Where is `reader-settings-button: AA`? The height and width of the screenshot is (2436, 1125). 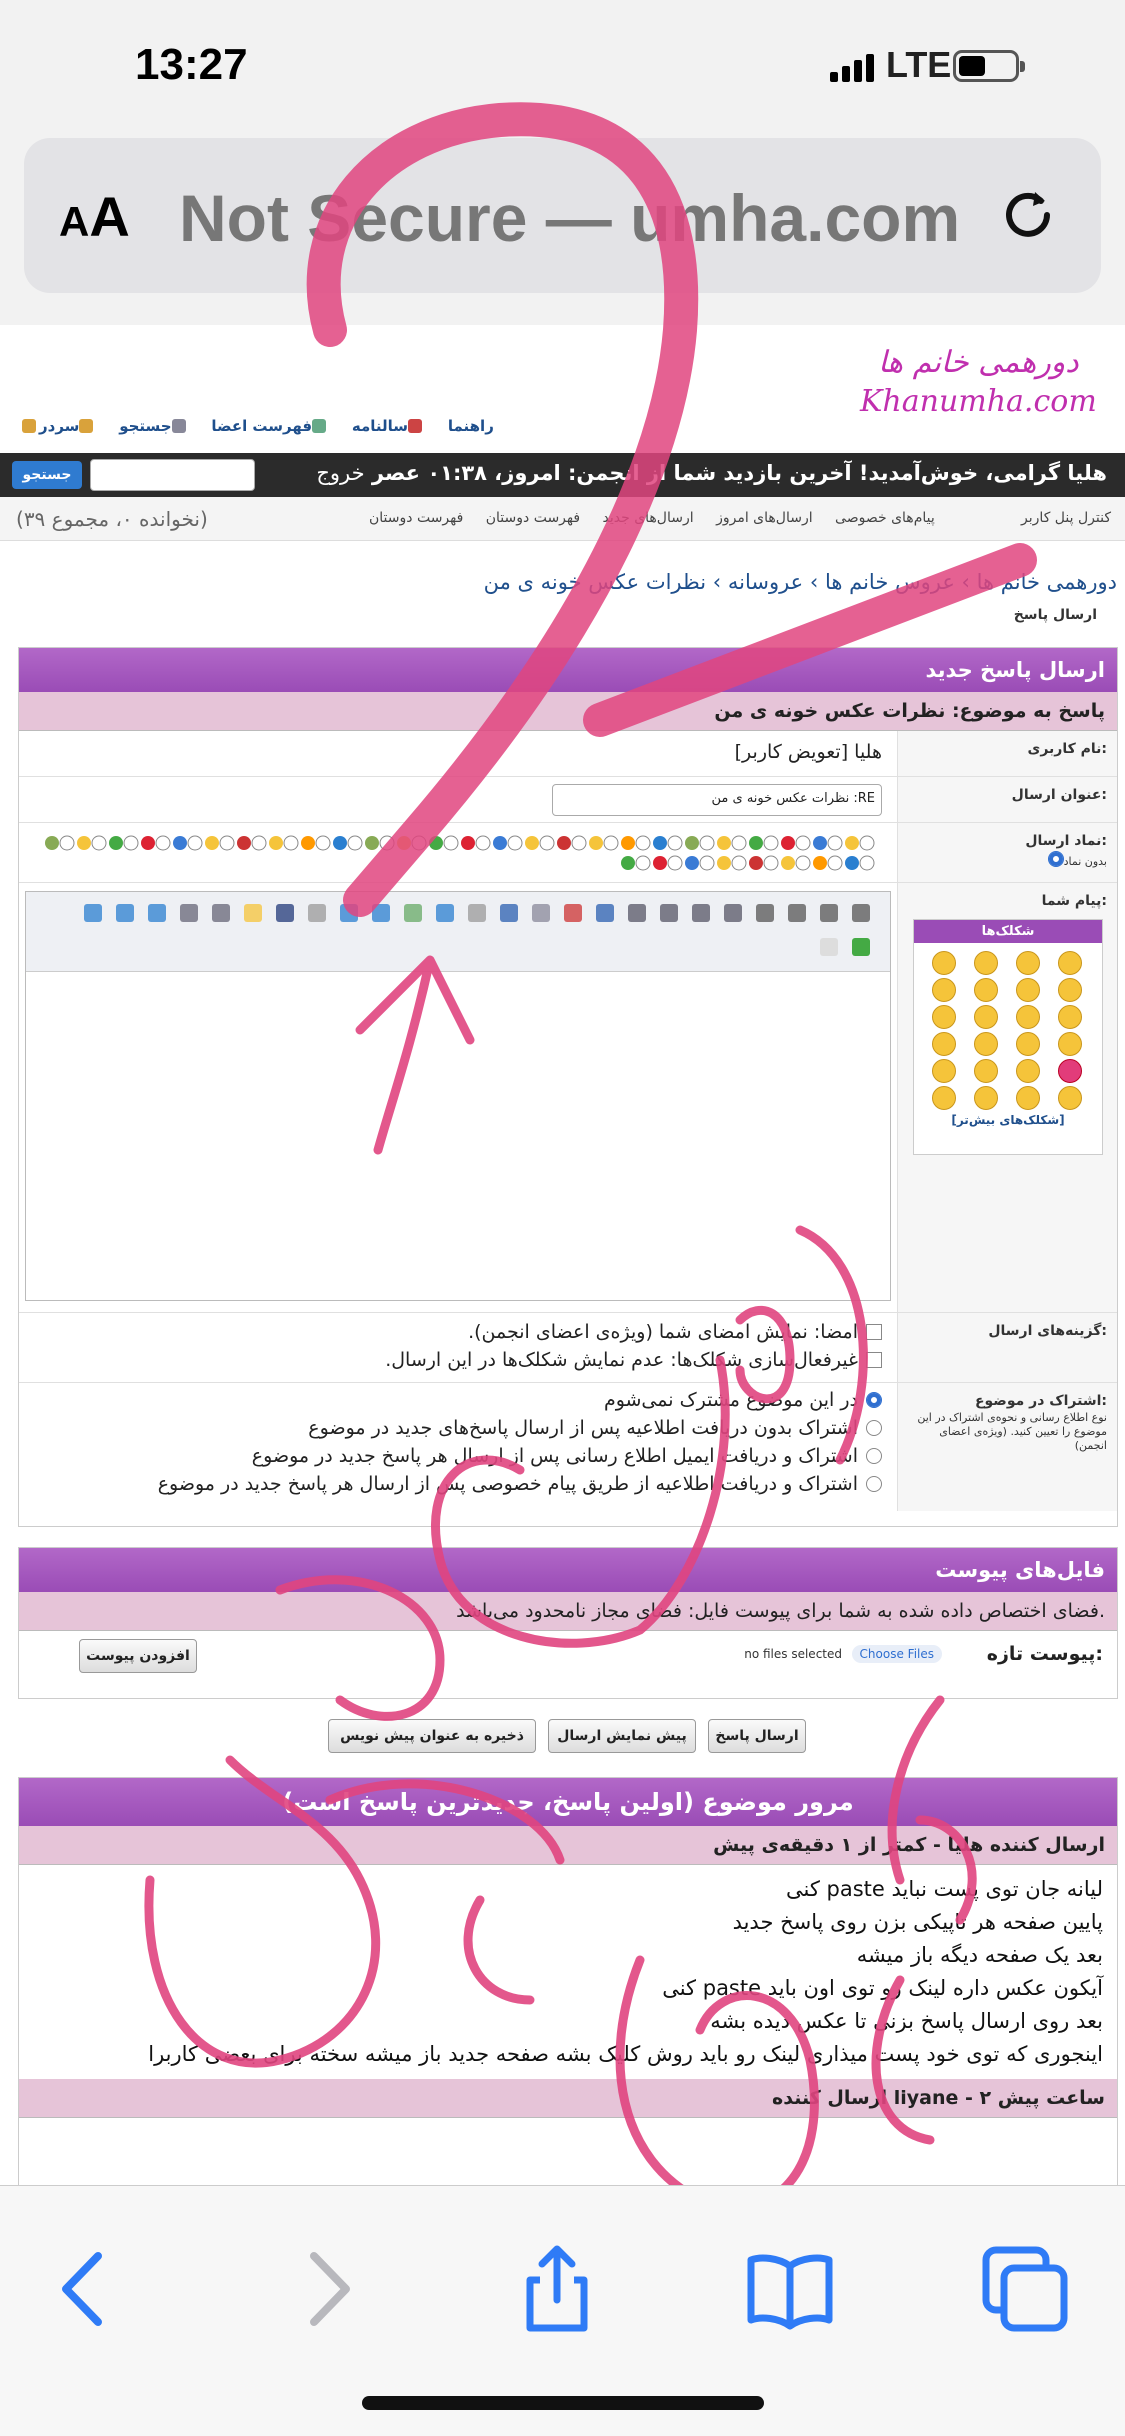 reader-settings-button: AA is located at coordinates (94, 216).